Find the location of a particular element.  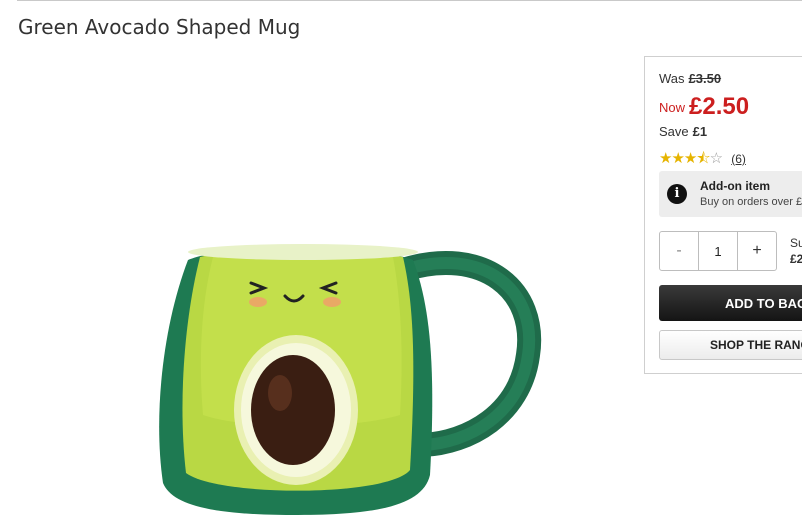

quantity-input: 1 is located at coordinates (718, 251).